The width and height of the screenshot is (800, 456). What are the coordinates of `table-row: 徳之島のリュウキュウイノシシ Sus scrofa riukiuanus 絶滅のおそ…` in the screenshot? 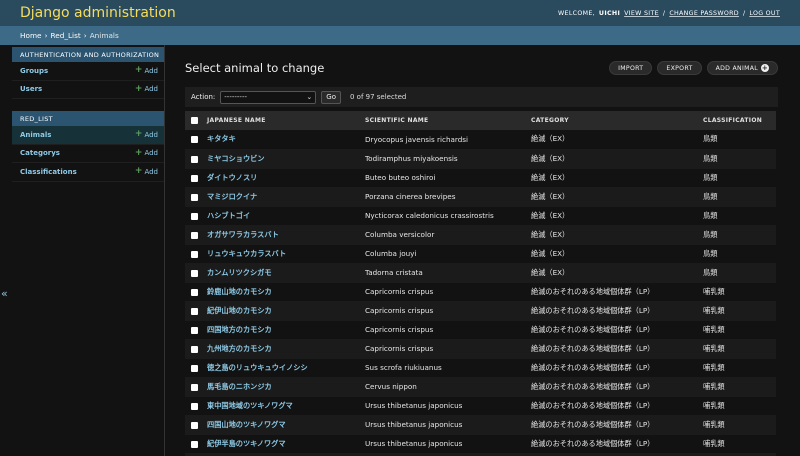 It's located at (480, 368).